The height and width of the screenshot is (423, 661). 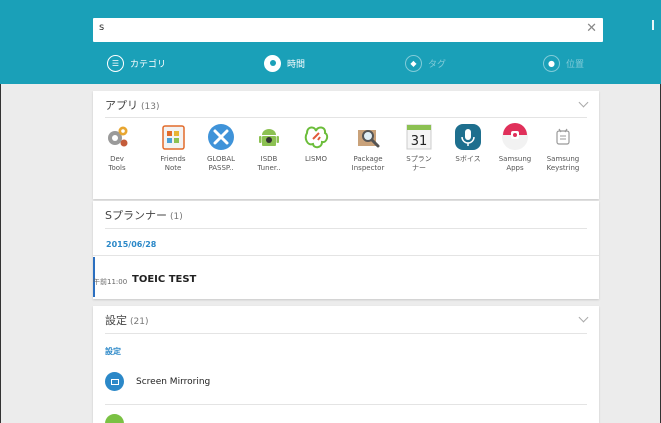 What do you see at coordinates (173, 137) in the screenshot?
I see `notebook-icon` at bounding box center [173, 137].